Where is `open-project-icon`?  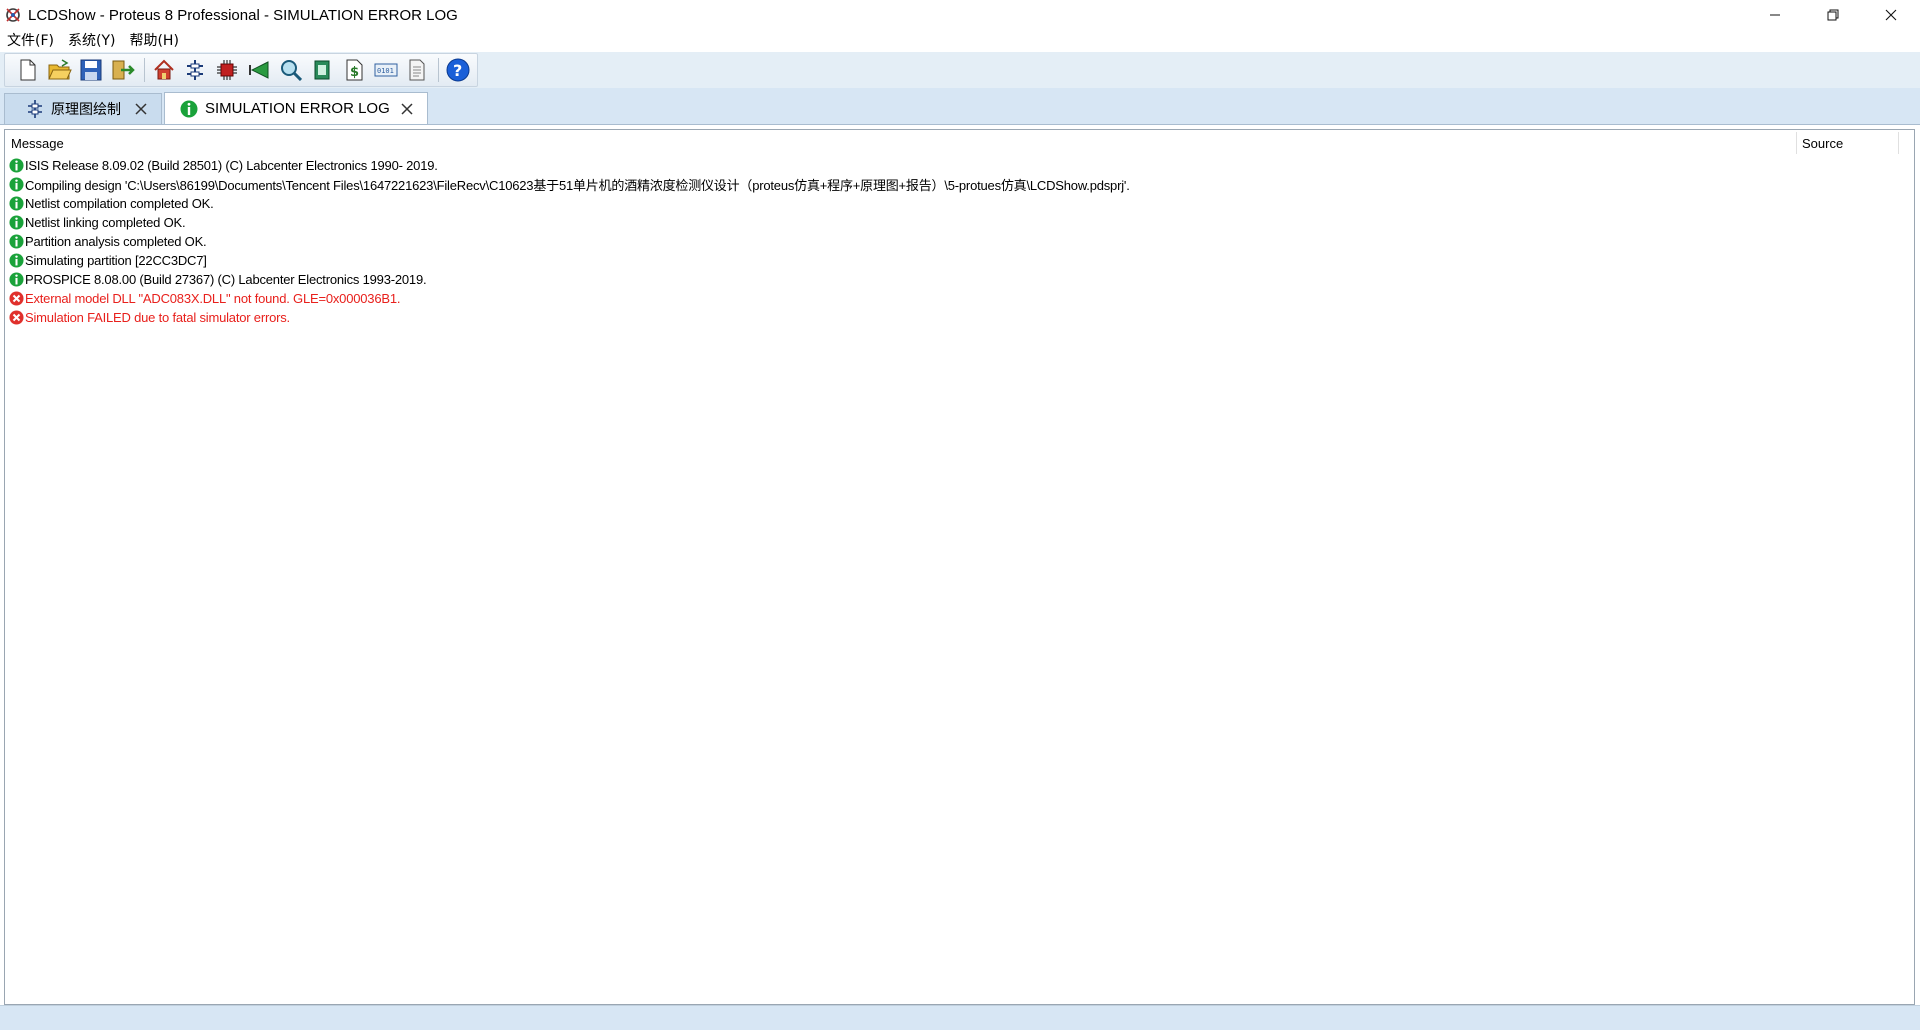 open-project-icon is located at coordinates (60, 70).